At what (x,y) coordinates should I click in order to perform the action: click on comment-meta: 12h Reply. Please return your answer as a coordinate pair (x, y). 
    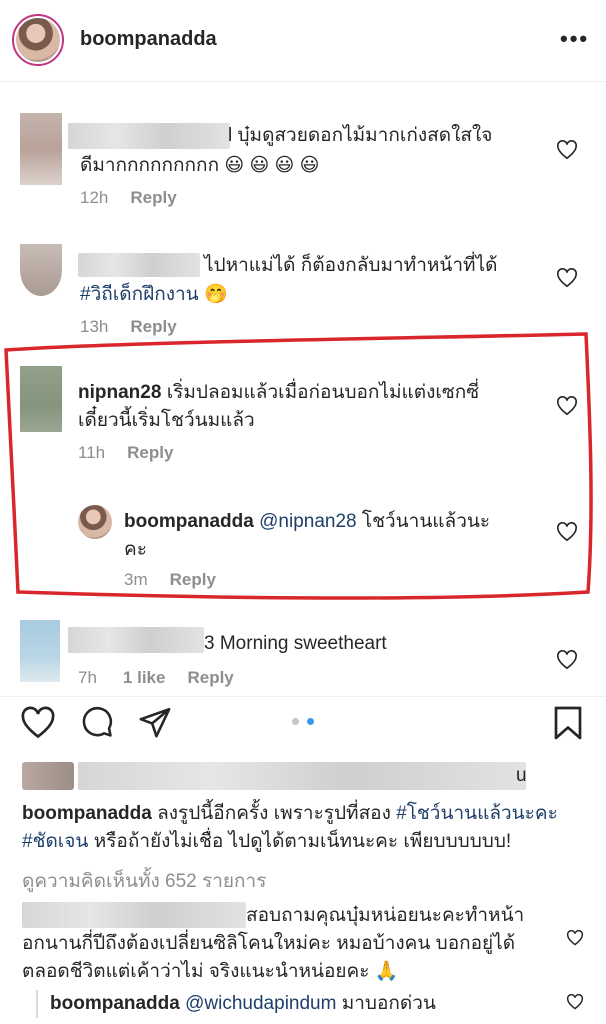
    Looking at the image, I should click on (128, 198).